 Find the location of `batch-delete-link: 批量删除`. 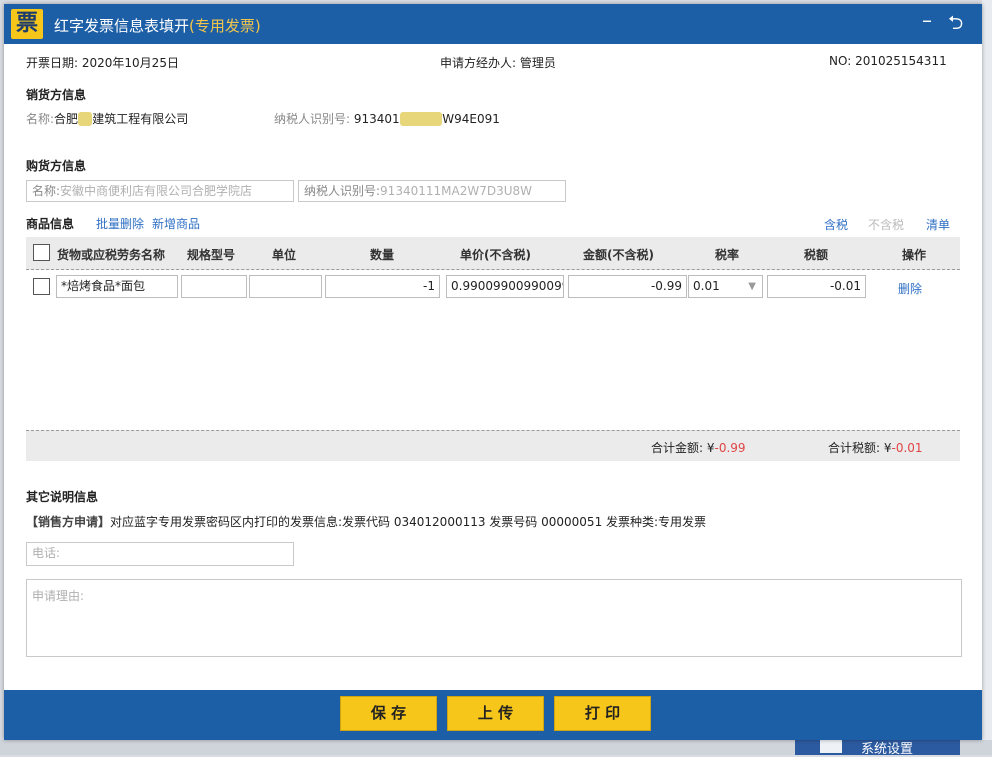

batch-delete-link: 批量删除 is located at coordinates (120, 223).